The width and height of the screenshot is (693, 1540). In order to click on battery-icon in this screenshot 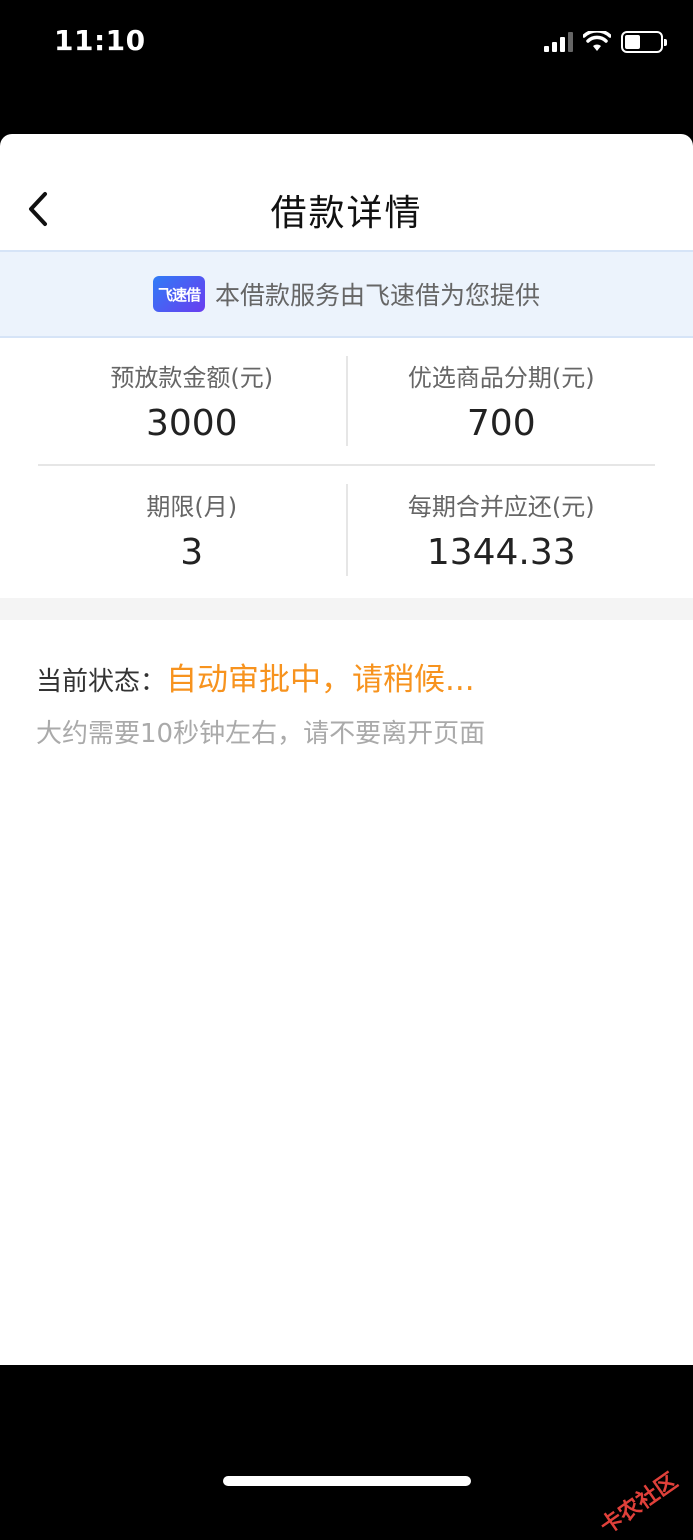, I will do `click(642, 42)`.